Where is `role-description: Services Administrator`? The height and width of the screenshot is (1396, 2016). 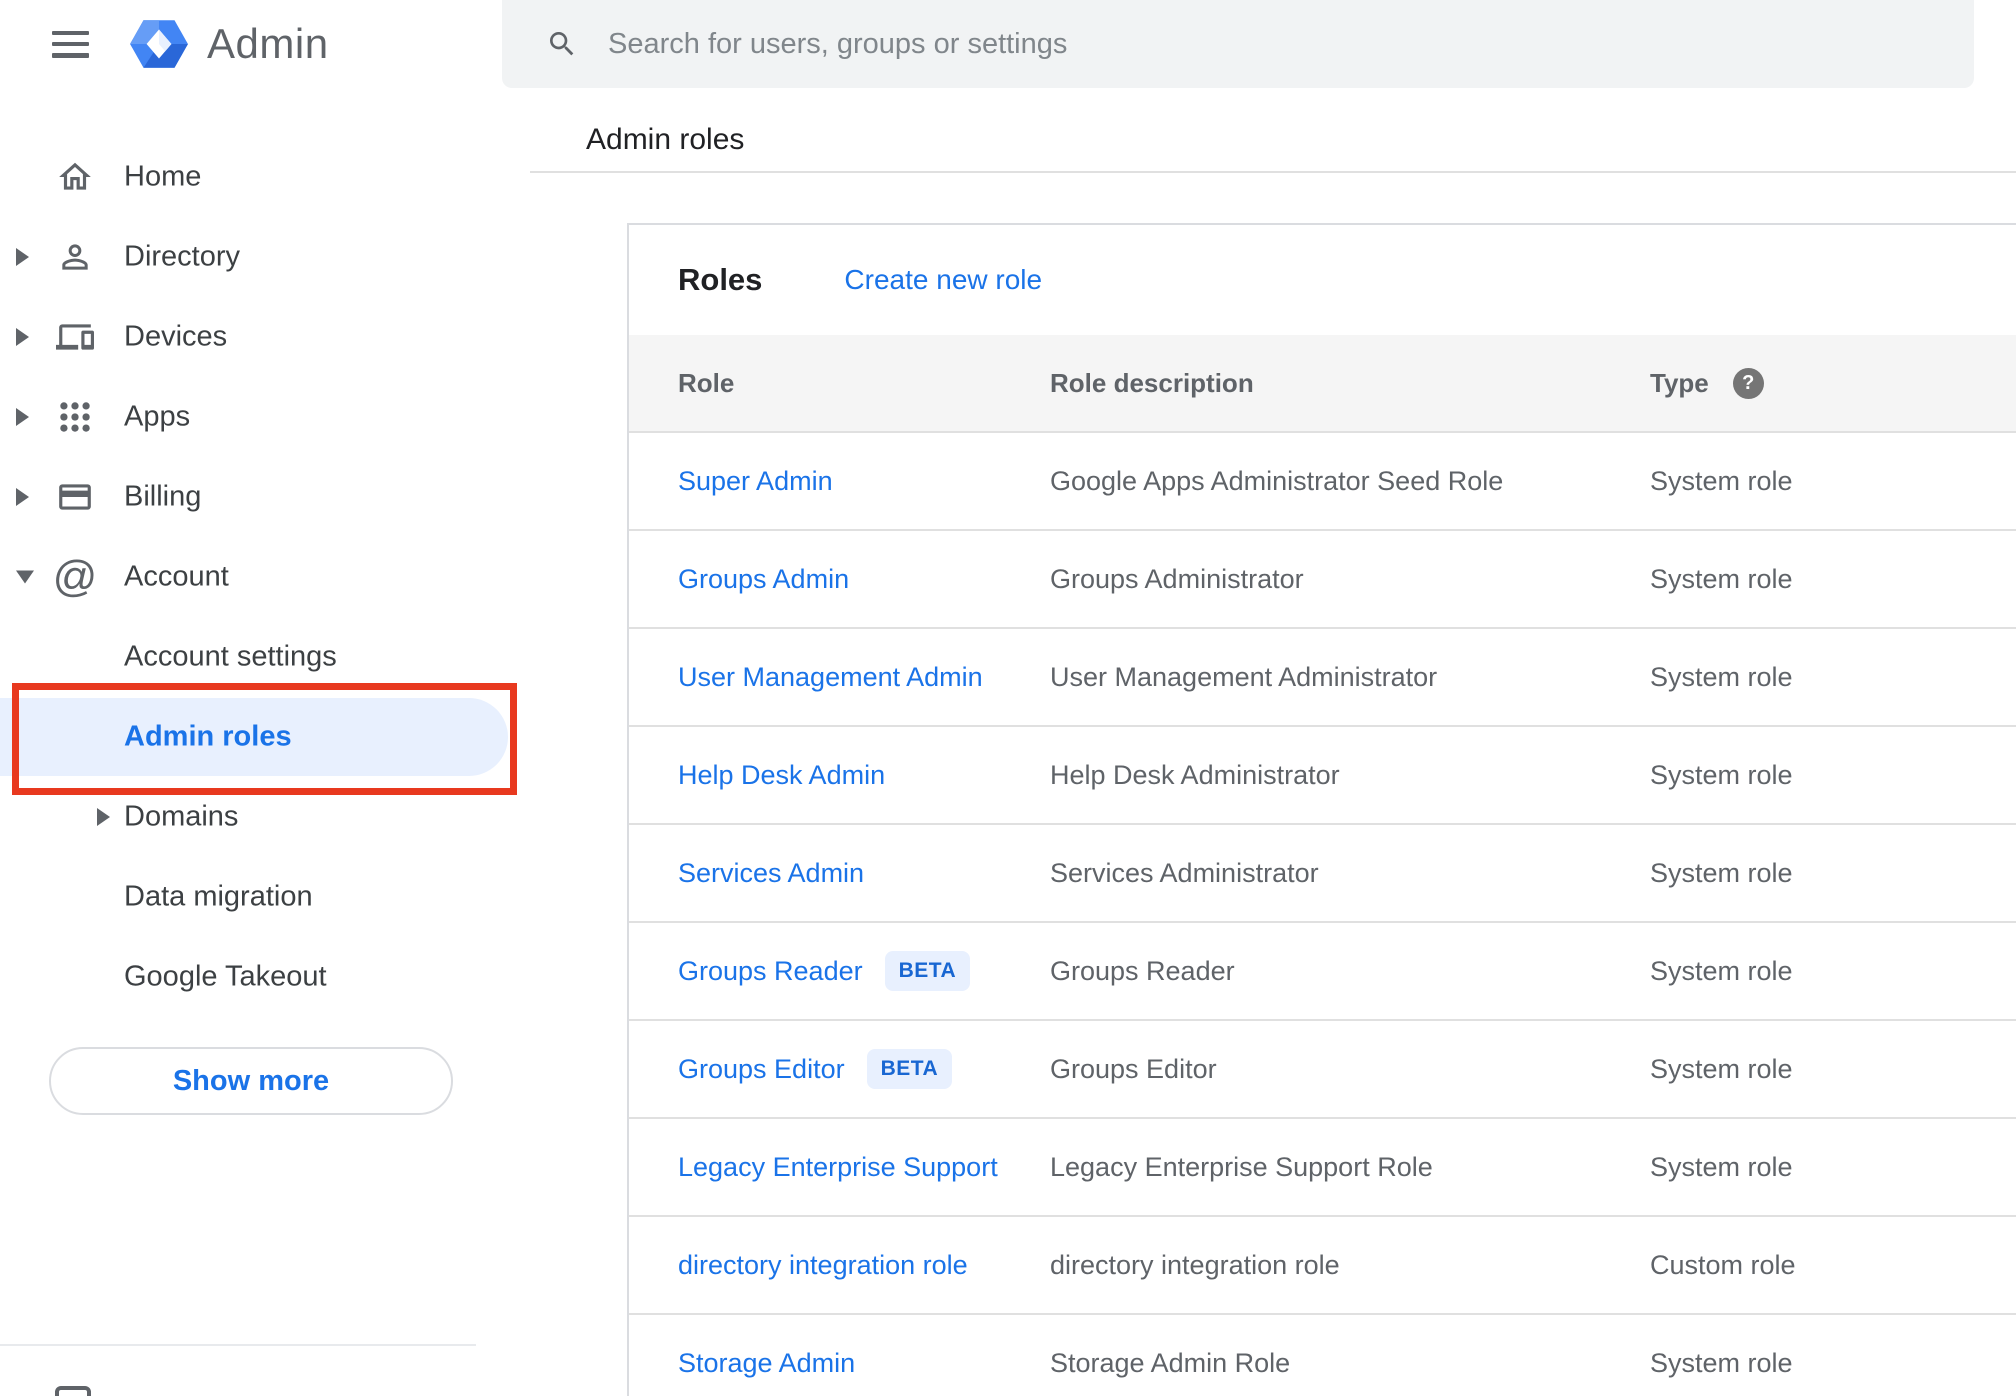
role-description: Services Administrator is located at coordinates (1184, 872).